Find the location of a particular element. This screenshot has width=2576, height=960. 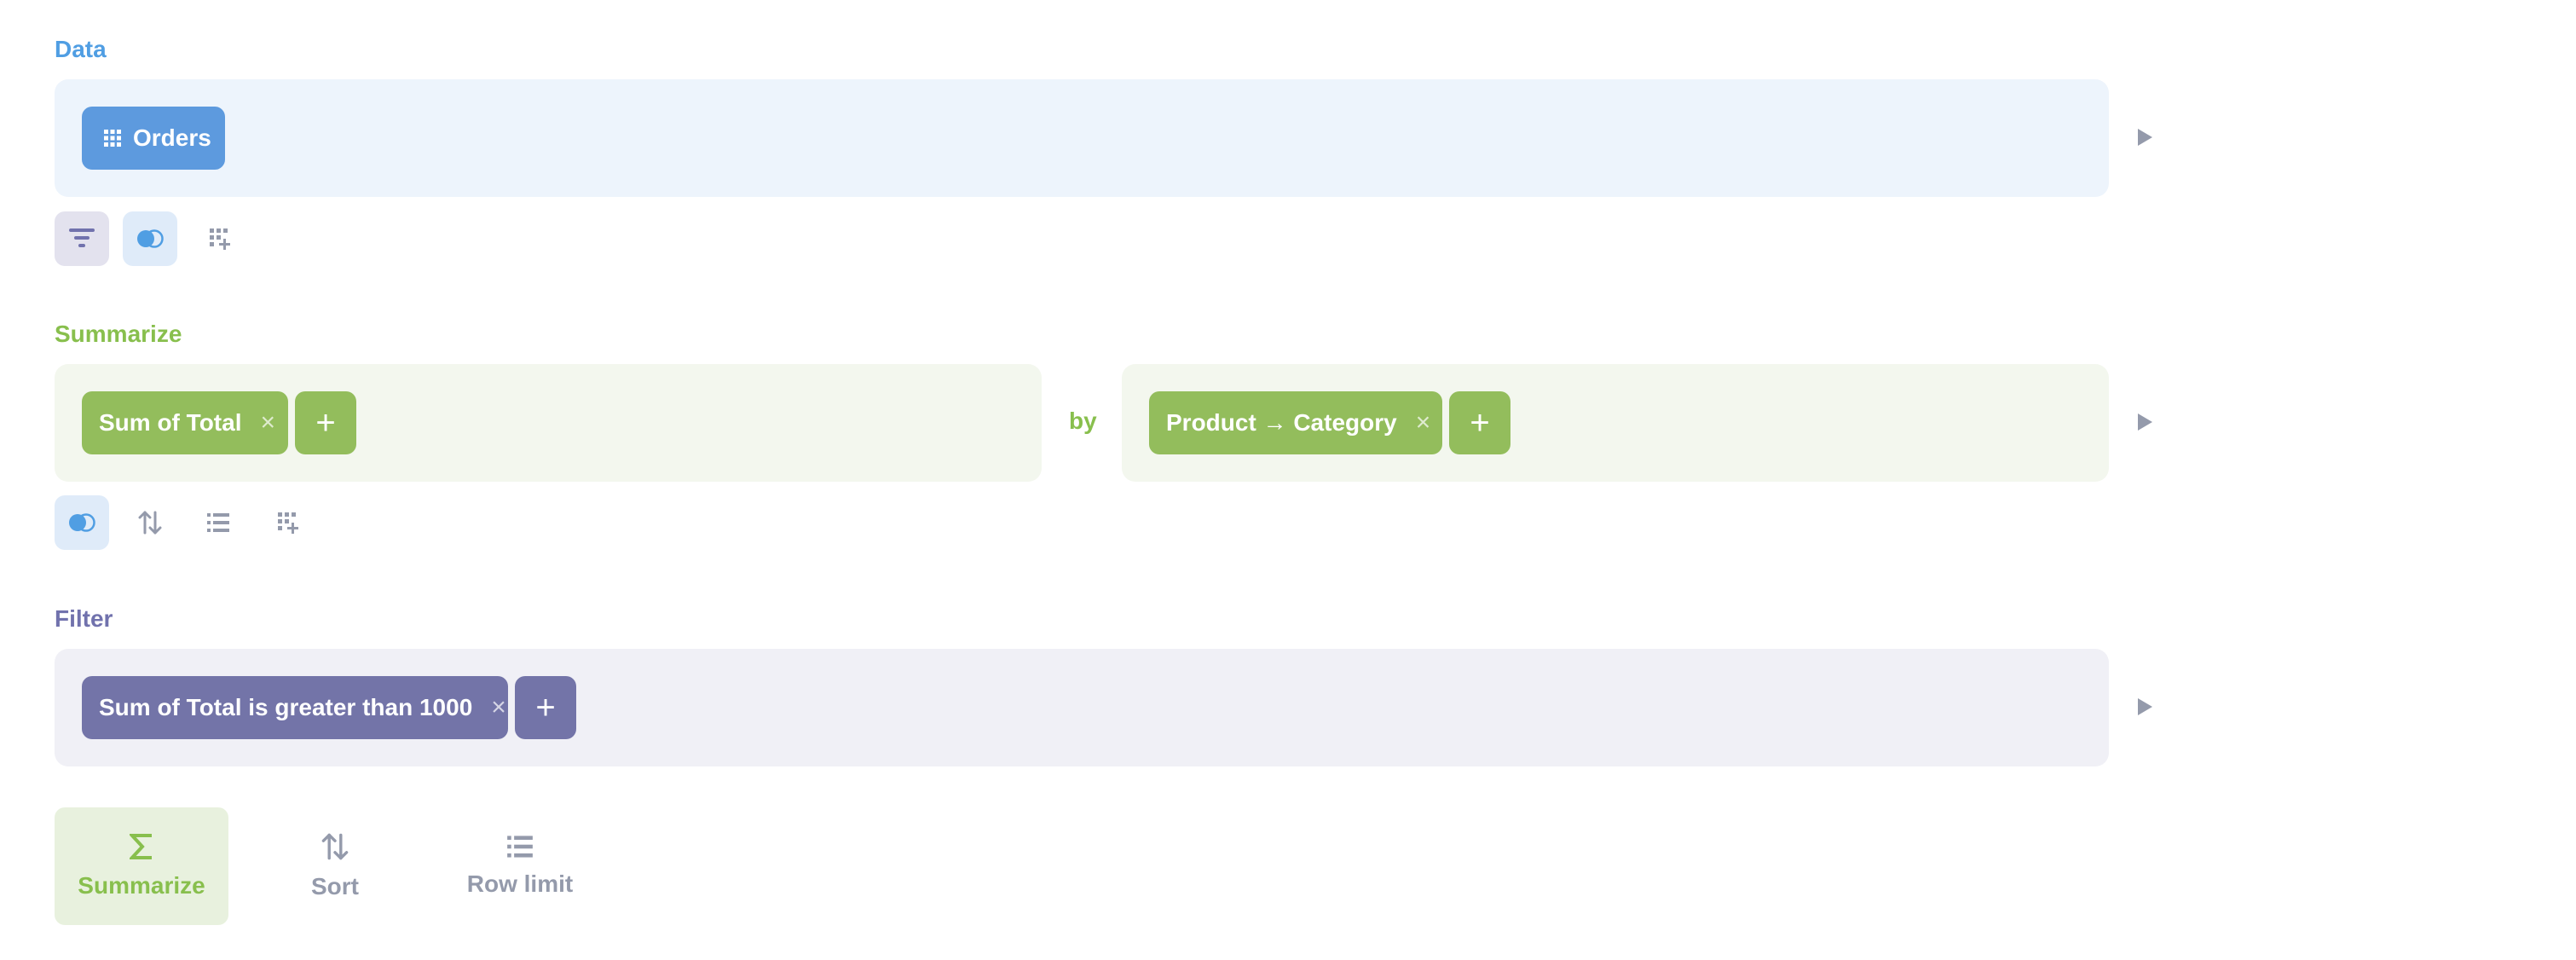

orders-source-button: Orders is located at coordinates (153, 138).